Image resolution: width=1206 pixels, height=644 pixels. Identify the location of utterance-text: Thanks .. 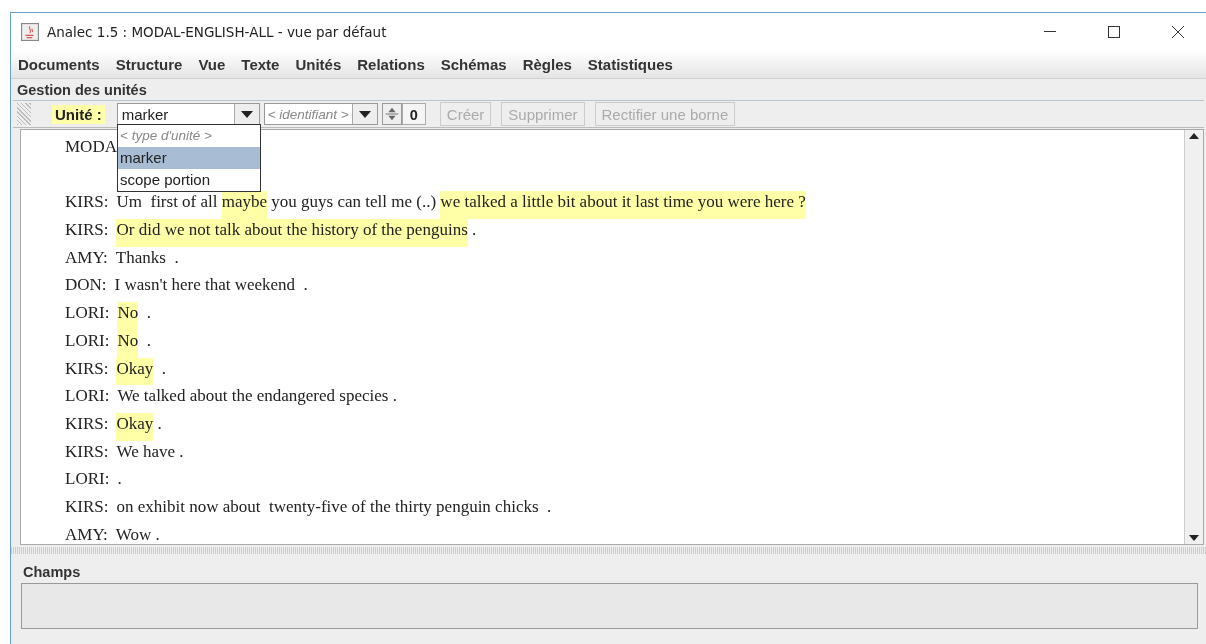
(147, 257).